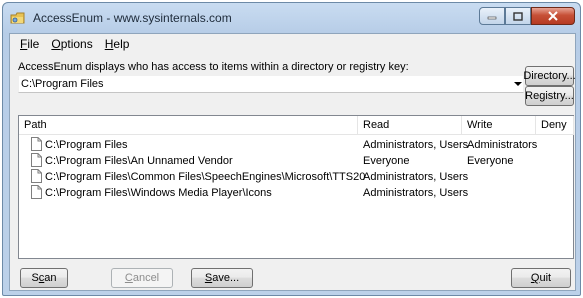  What do you see at coordinates (139, 161) in the screenshot?
I see `row-path: C:\Program Files\An Unnamed Vendor` at bounding box center [139, 161].